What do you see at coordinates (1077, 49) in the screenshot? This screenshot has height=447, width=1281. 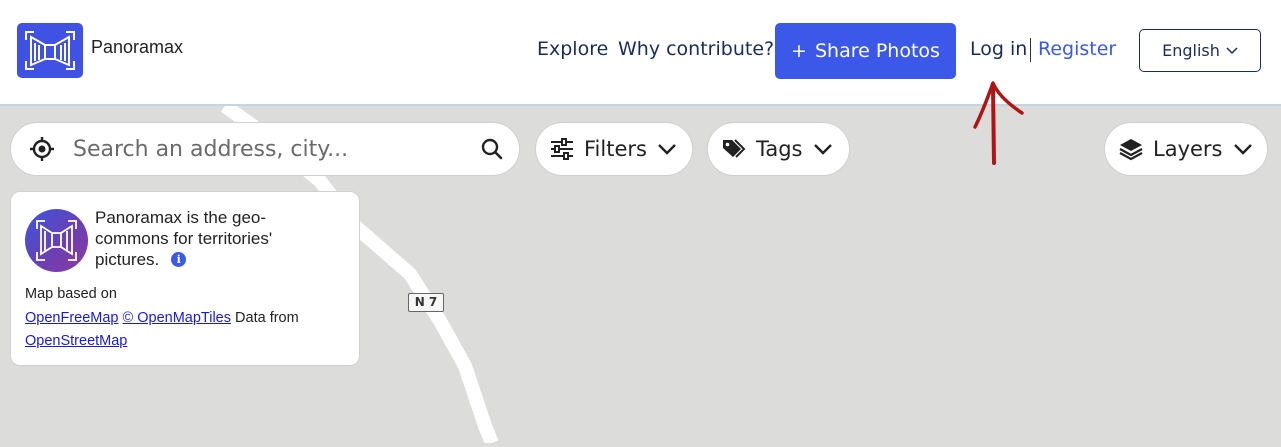 I see `register-link: Register` at bounding box center [1077, 49].